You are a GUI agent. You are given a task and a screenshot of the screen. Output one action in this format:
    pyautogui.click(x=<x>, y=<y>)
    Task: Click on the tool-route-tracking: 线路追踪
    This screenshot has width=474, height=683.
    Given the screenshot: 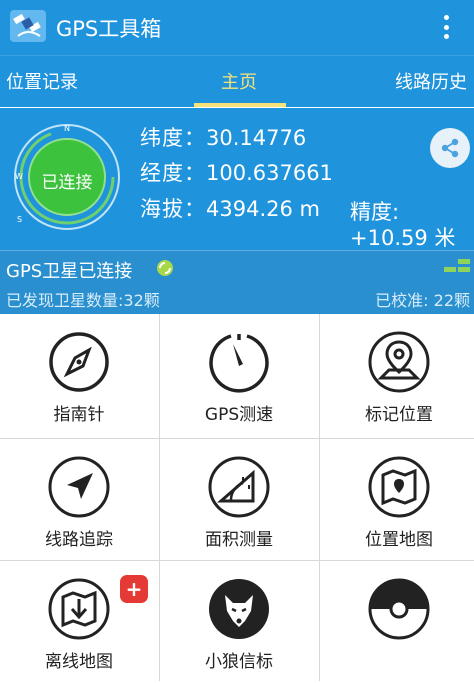 What is the action you would take?
    pyautogui.click(x=79, y=500)
    